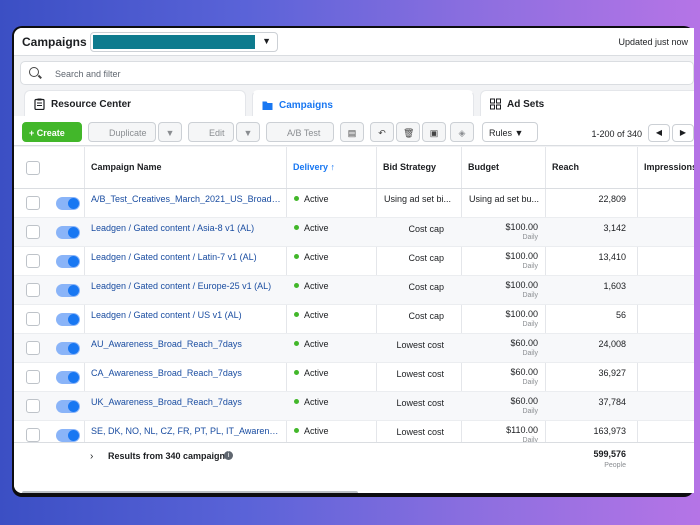  What do you see at coordinates (190, 492) in the screenshot?
I see `horizontal-scrollbar` at bounding box center [190, 492].